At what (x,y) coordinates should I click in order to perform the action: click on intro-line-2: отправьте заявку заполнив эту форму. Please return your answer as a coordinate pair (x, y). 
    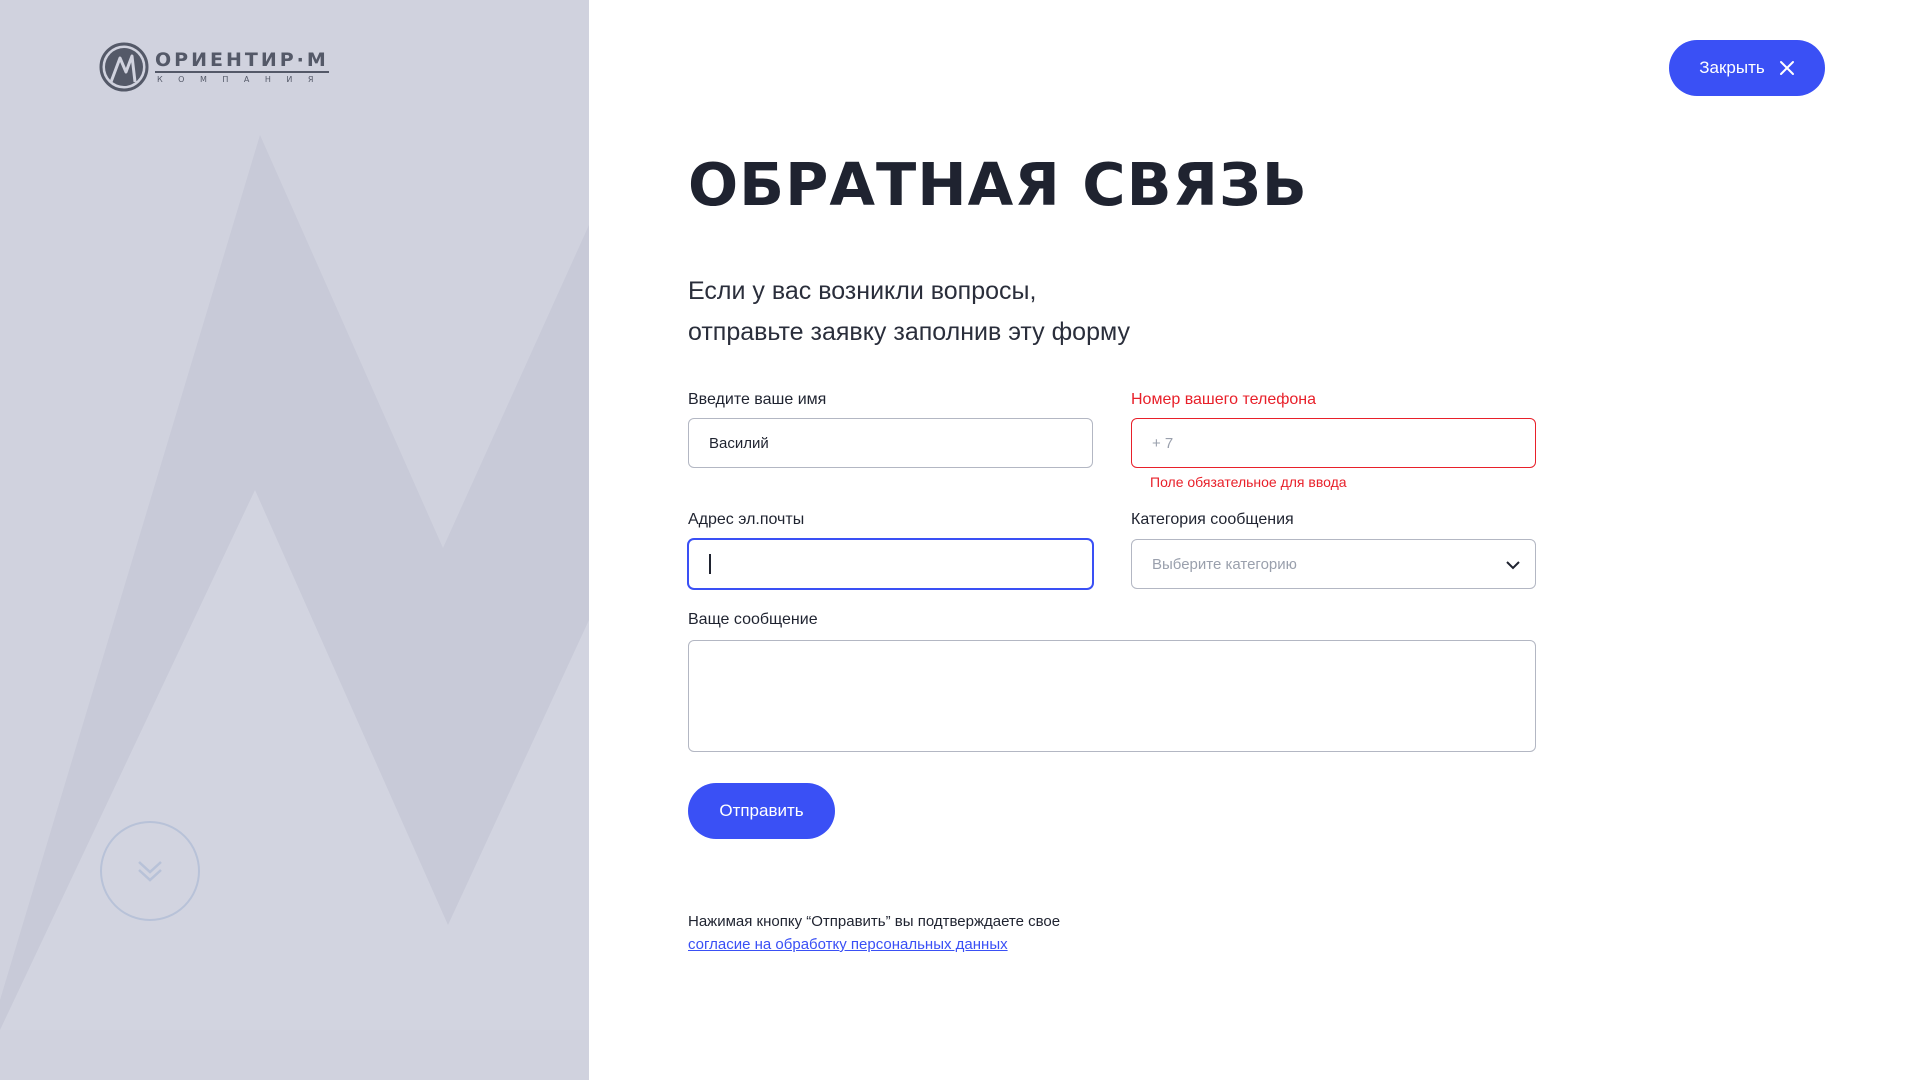
    Looking at the image, I should click on (909, 332).